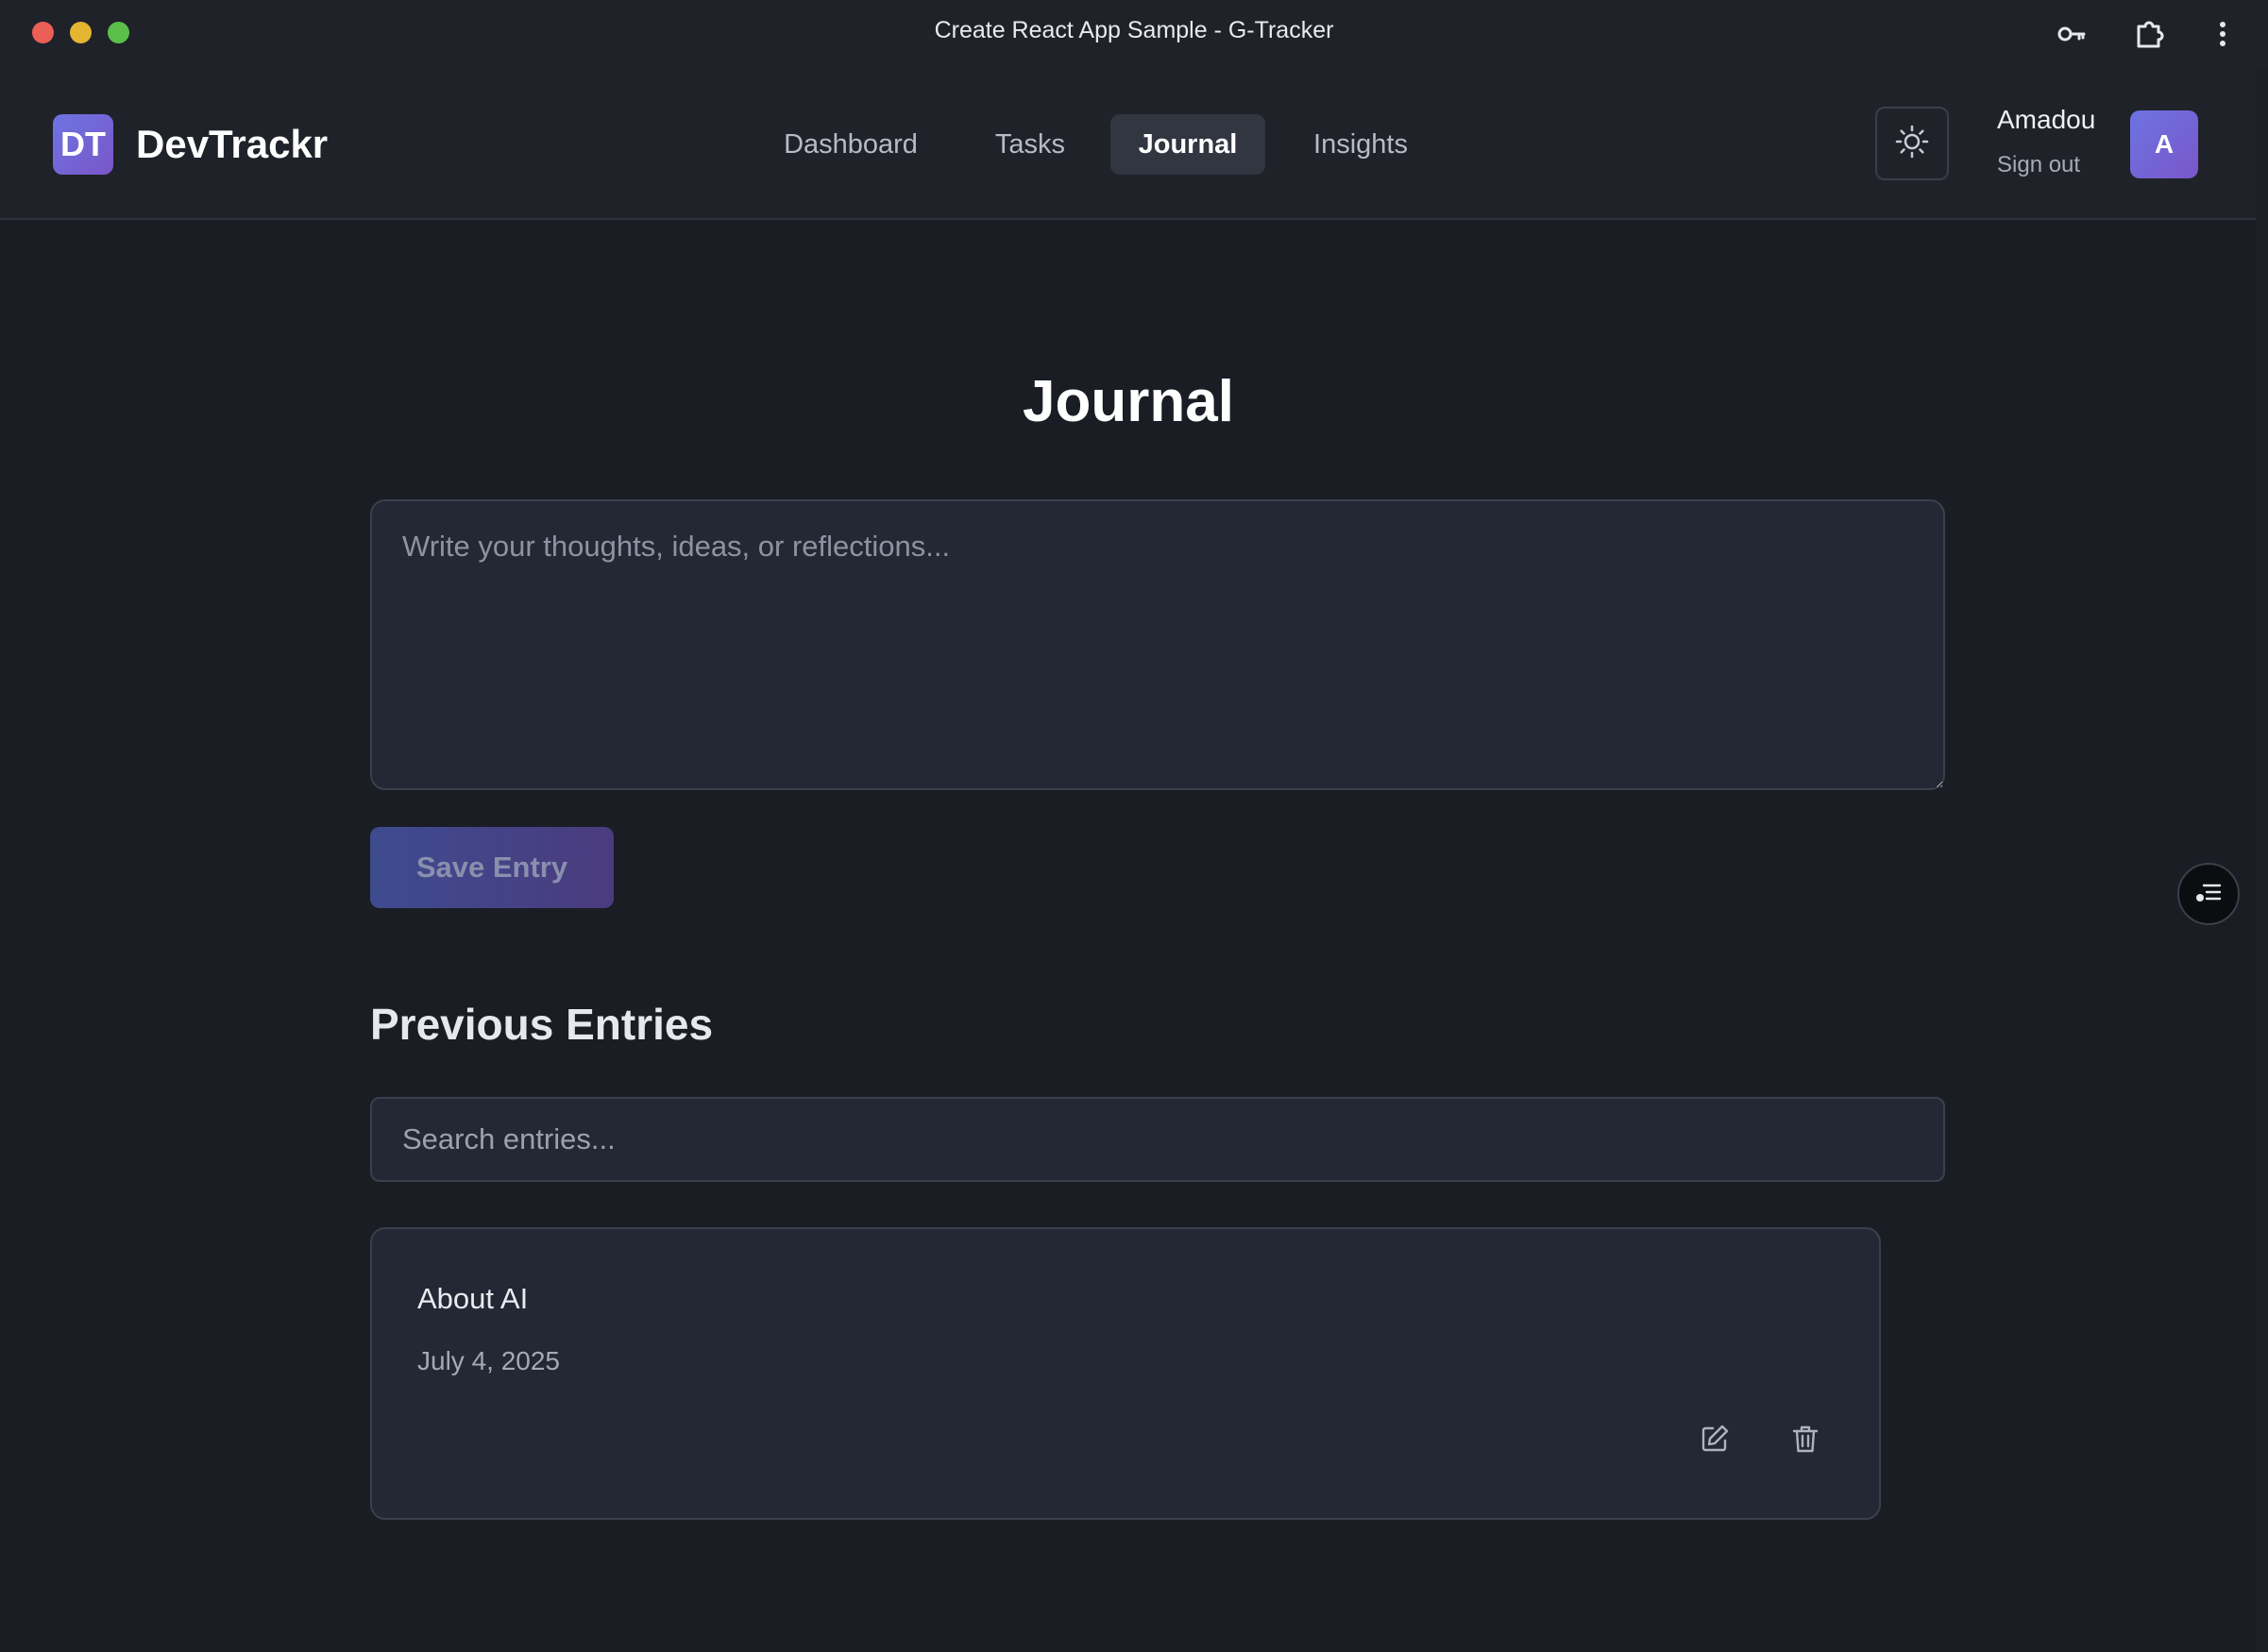  I want to click on list-settings-icon, so click(2208, 894).